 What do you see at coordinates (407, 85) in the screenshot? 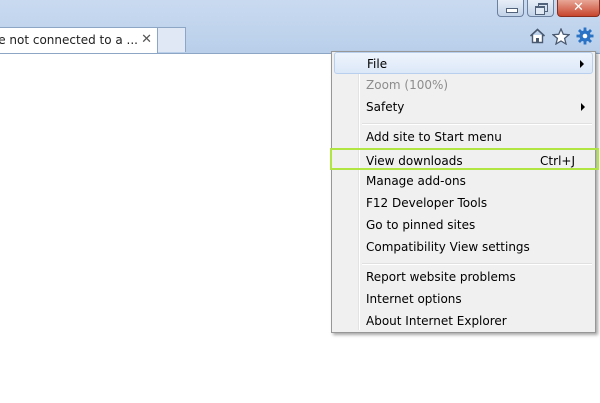
I see `menu-item-label: Zoom (100%)` at bounding box center [407, 85].